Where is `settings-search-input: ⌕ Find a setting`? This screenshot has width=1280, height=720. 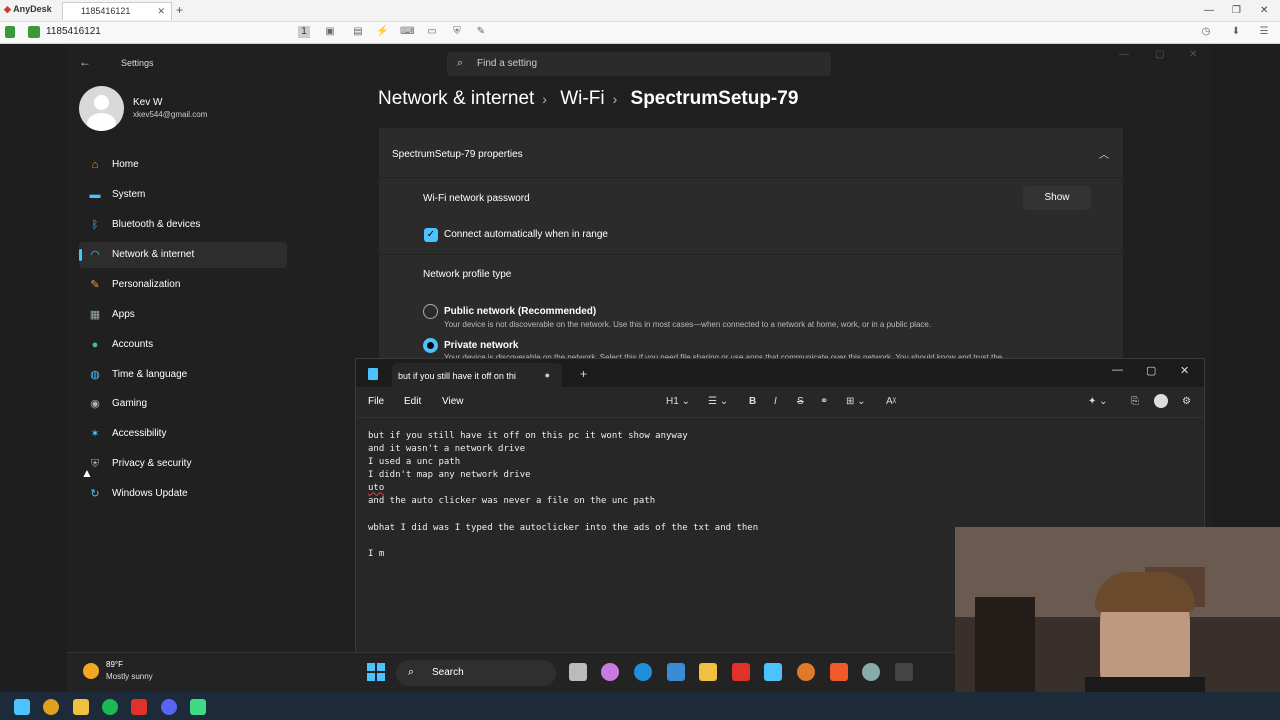 settings-search-input: ⌕ Find a setting is located at coordinates (639, 64).